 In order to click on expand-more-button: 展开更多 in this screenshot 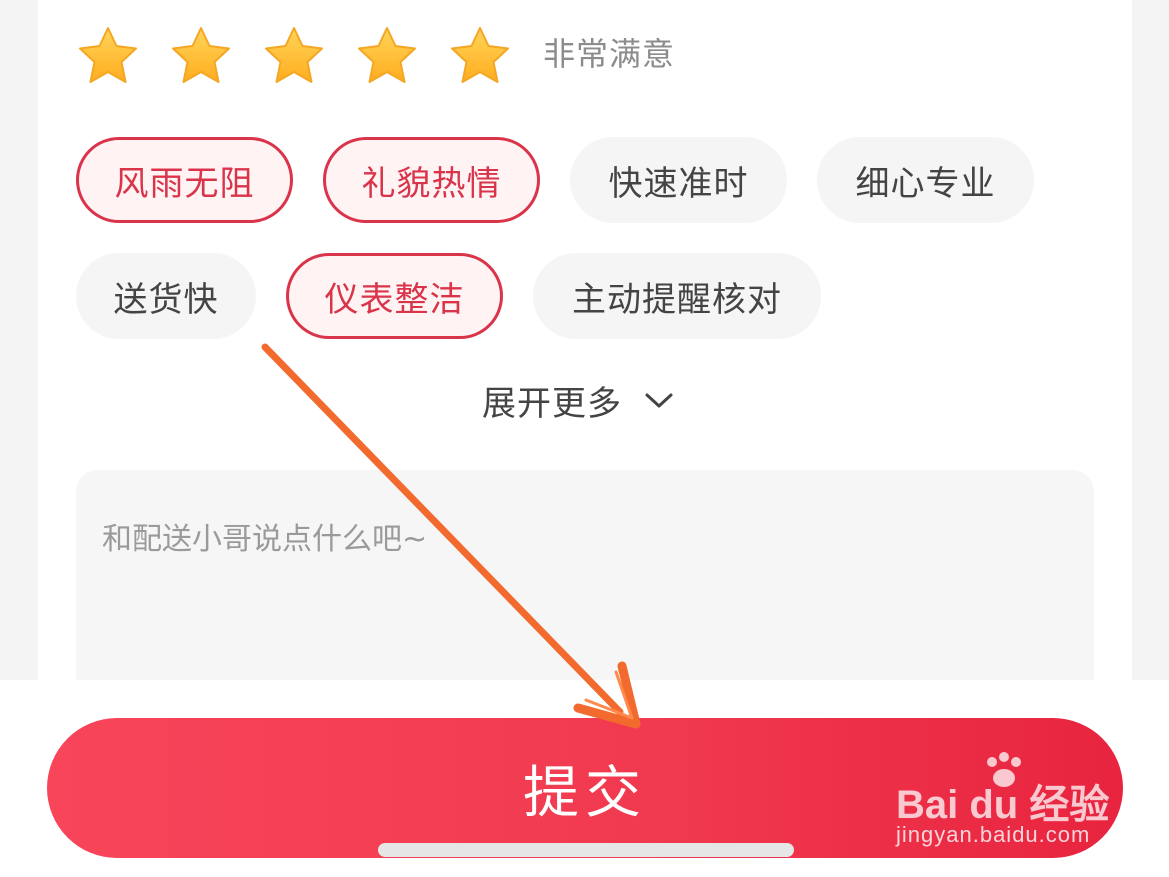, I will do `click(578, 400)`.